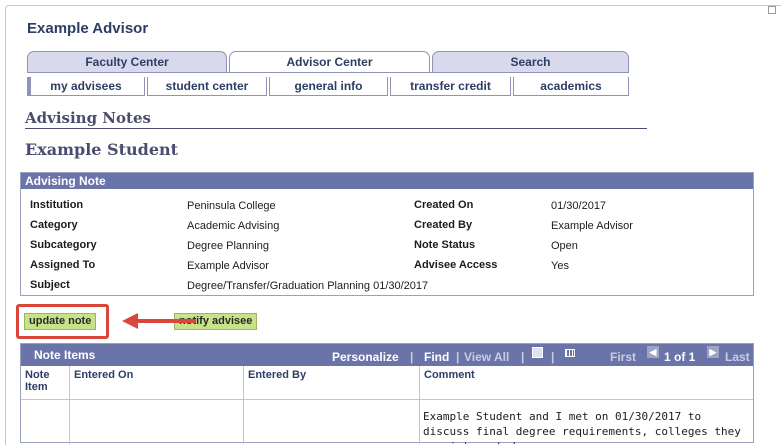 The width and height of the screenshot is (784, 445). What do you see at coordinates (772, 10) in the screenshot?
I see `maximize-icon` at bounding box center [772, 10].